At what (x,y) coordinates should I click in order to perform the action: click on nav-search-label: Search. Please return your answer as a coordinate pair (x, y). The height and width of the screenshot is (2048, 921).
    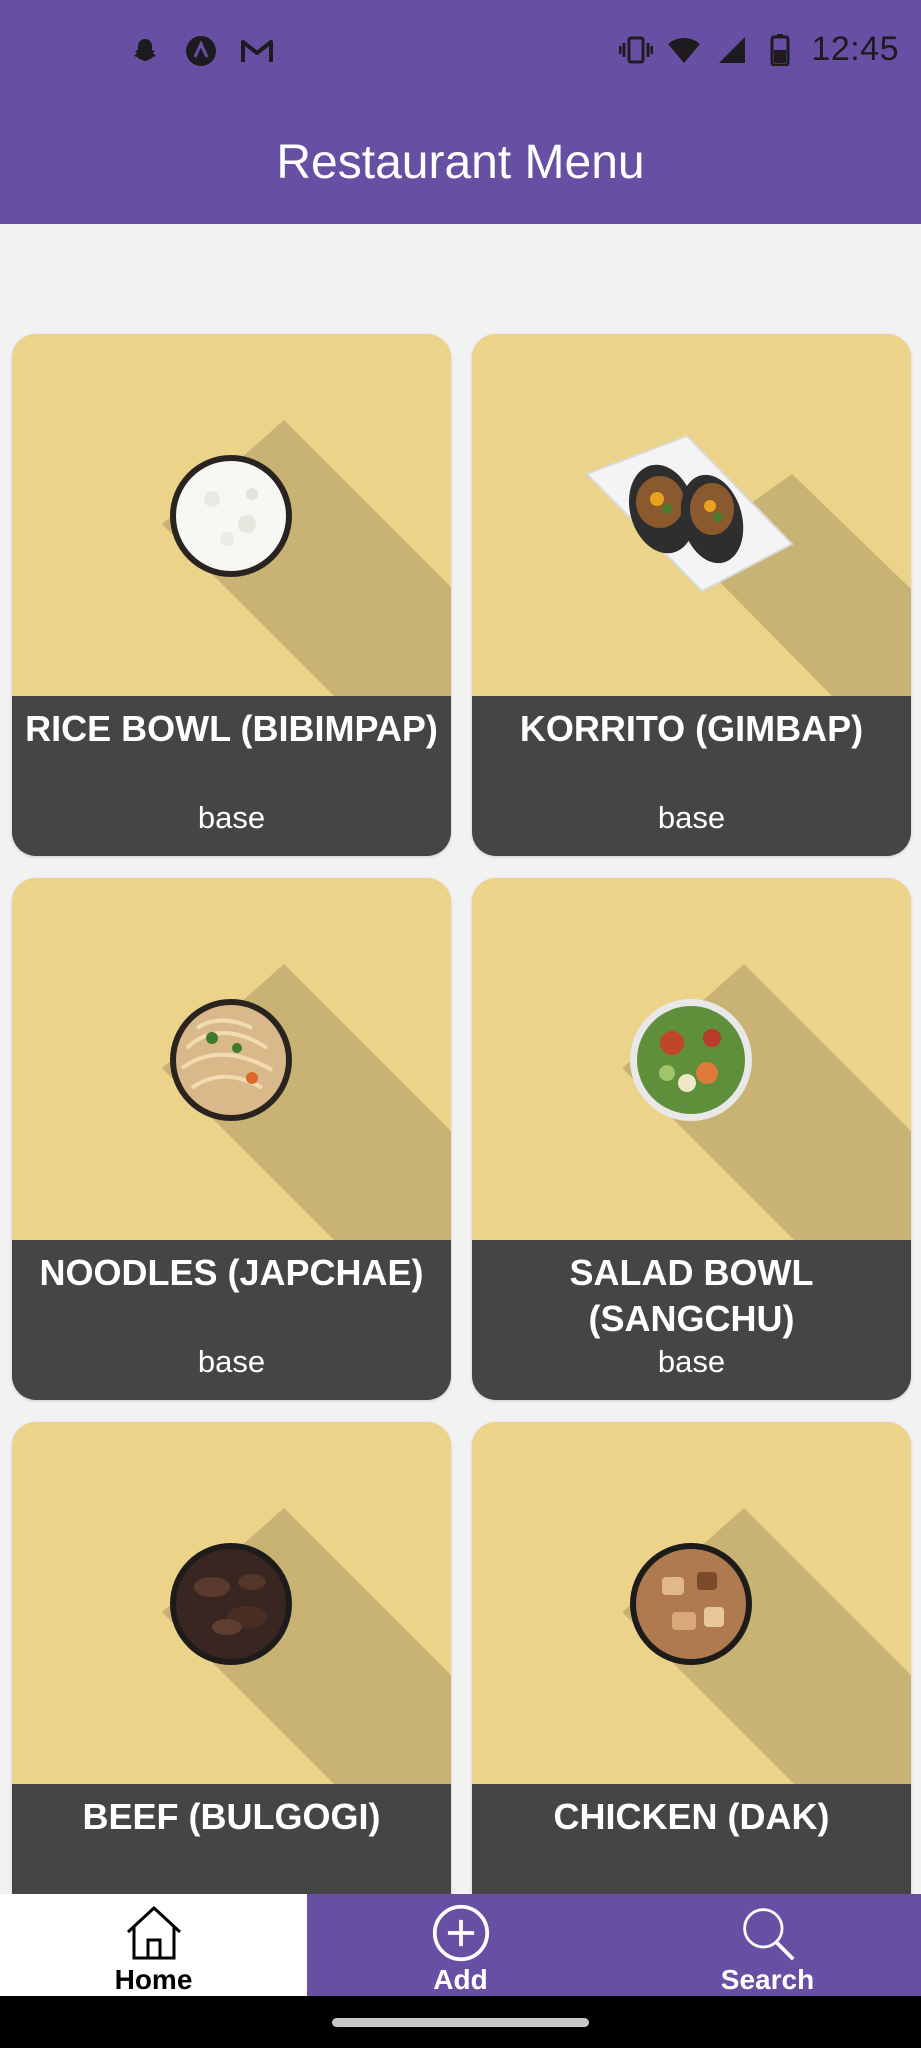
    Looking at the image, I should click on (767, 1979).